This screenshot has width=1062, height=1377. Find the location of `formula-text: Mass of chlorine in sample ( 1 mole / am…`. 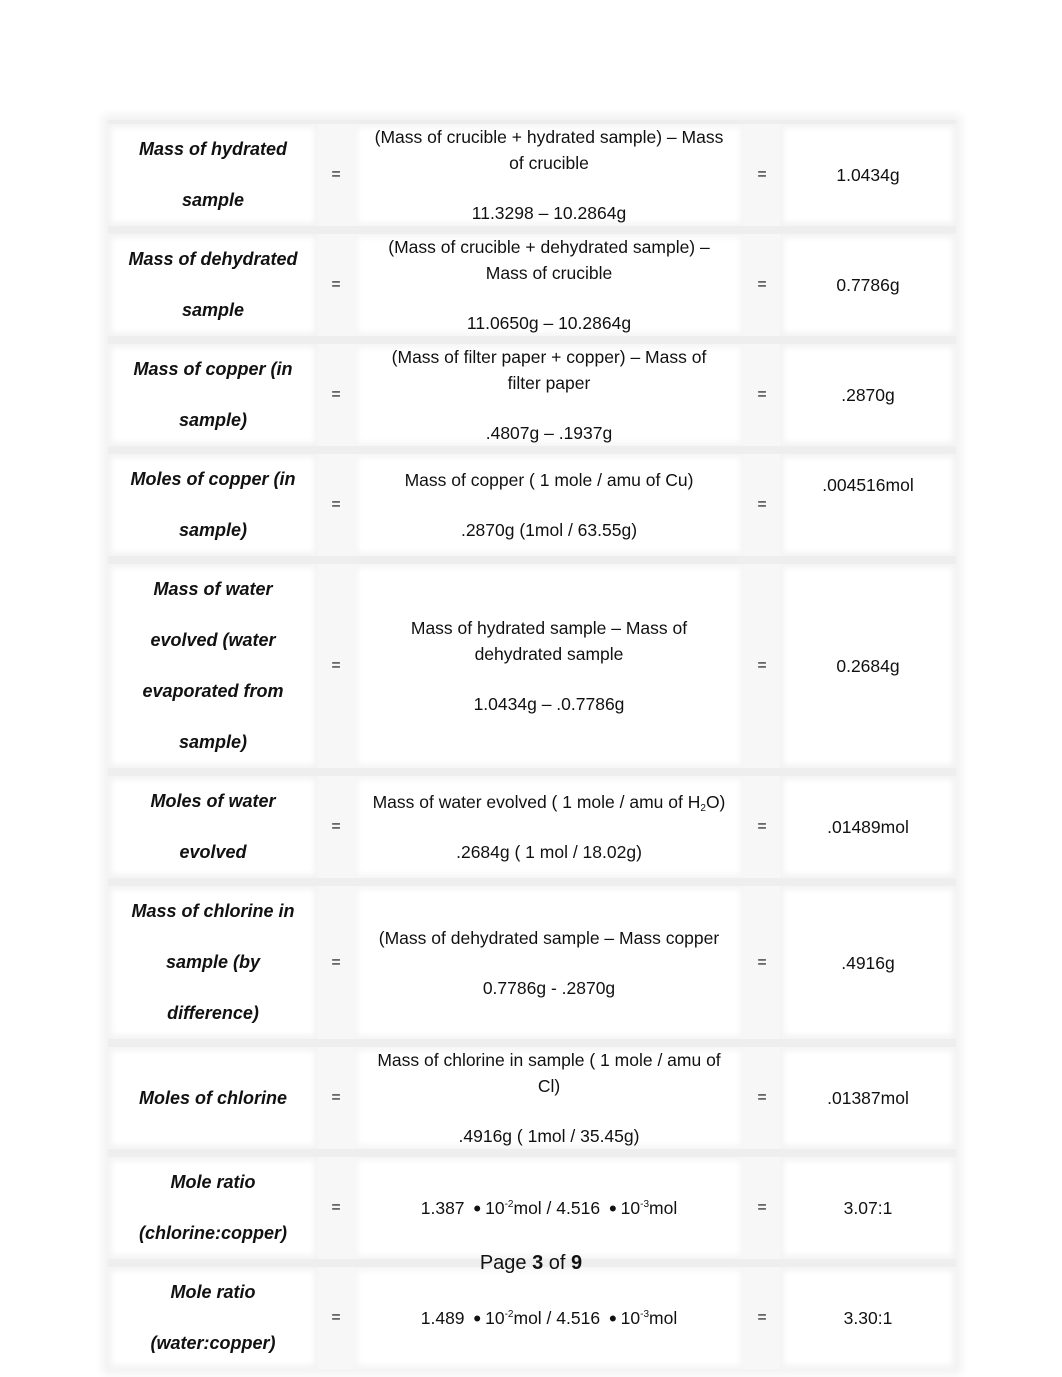

formula-text: Mass of chlorine in sample ( 1 mole / am… is located at coordinates (549, 1073).